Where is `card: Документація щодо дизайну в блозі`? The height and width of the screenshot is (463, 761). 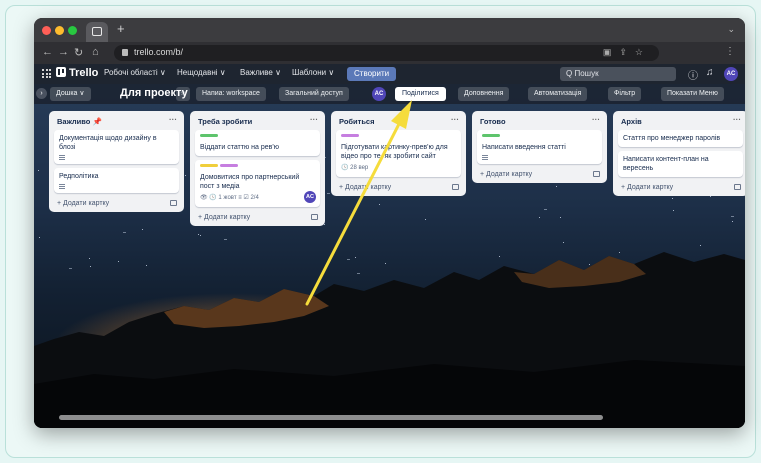 card: Документація щодо дизайну в блозі is located at coordinates (116, 147).